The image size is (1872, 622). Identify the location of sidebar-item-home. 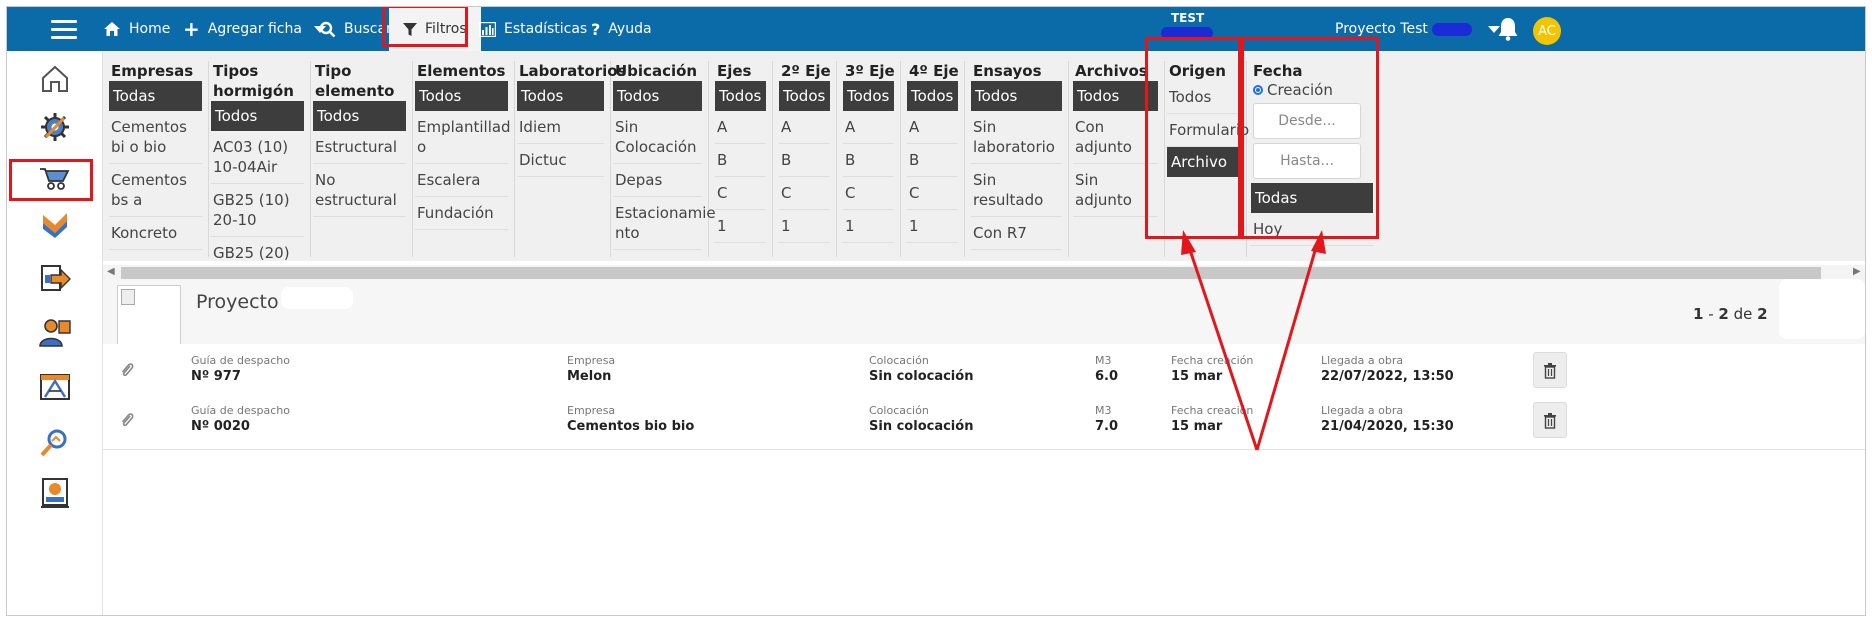
(55, 79).